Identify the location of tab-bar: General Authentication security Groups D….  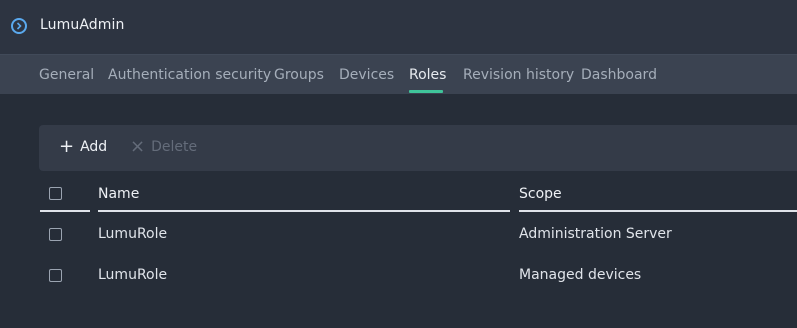
(398, 74).